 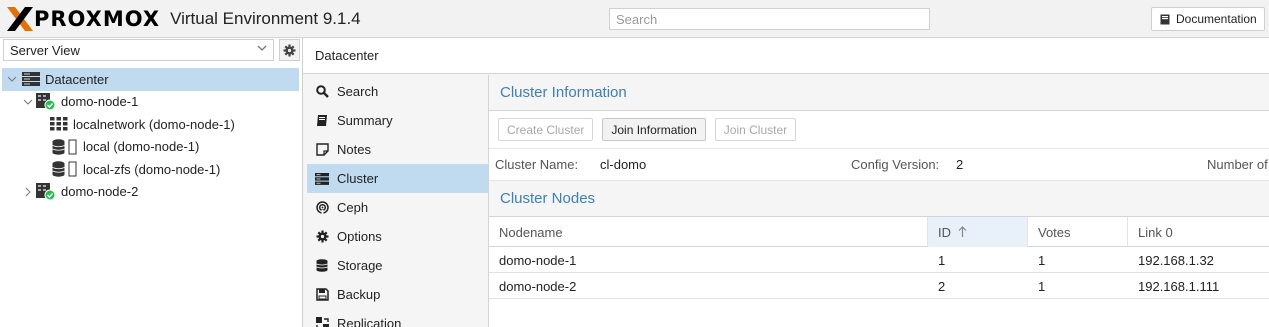 I want to click on cell-id: 1, so click(x=942, y=260).